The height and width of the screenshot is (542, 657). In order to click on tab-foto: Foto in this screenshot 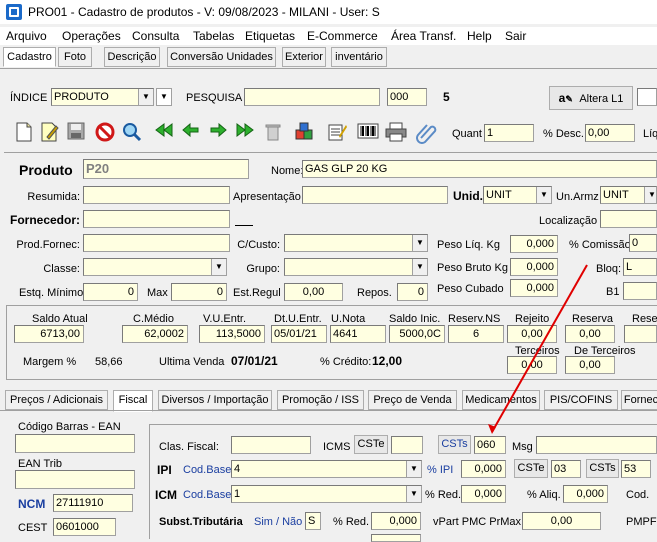, I will do `click(75, 57)`.